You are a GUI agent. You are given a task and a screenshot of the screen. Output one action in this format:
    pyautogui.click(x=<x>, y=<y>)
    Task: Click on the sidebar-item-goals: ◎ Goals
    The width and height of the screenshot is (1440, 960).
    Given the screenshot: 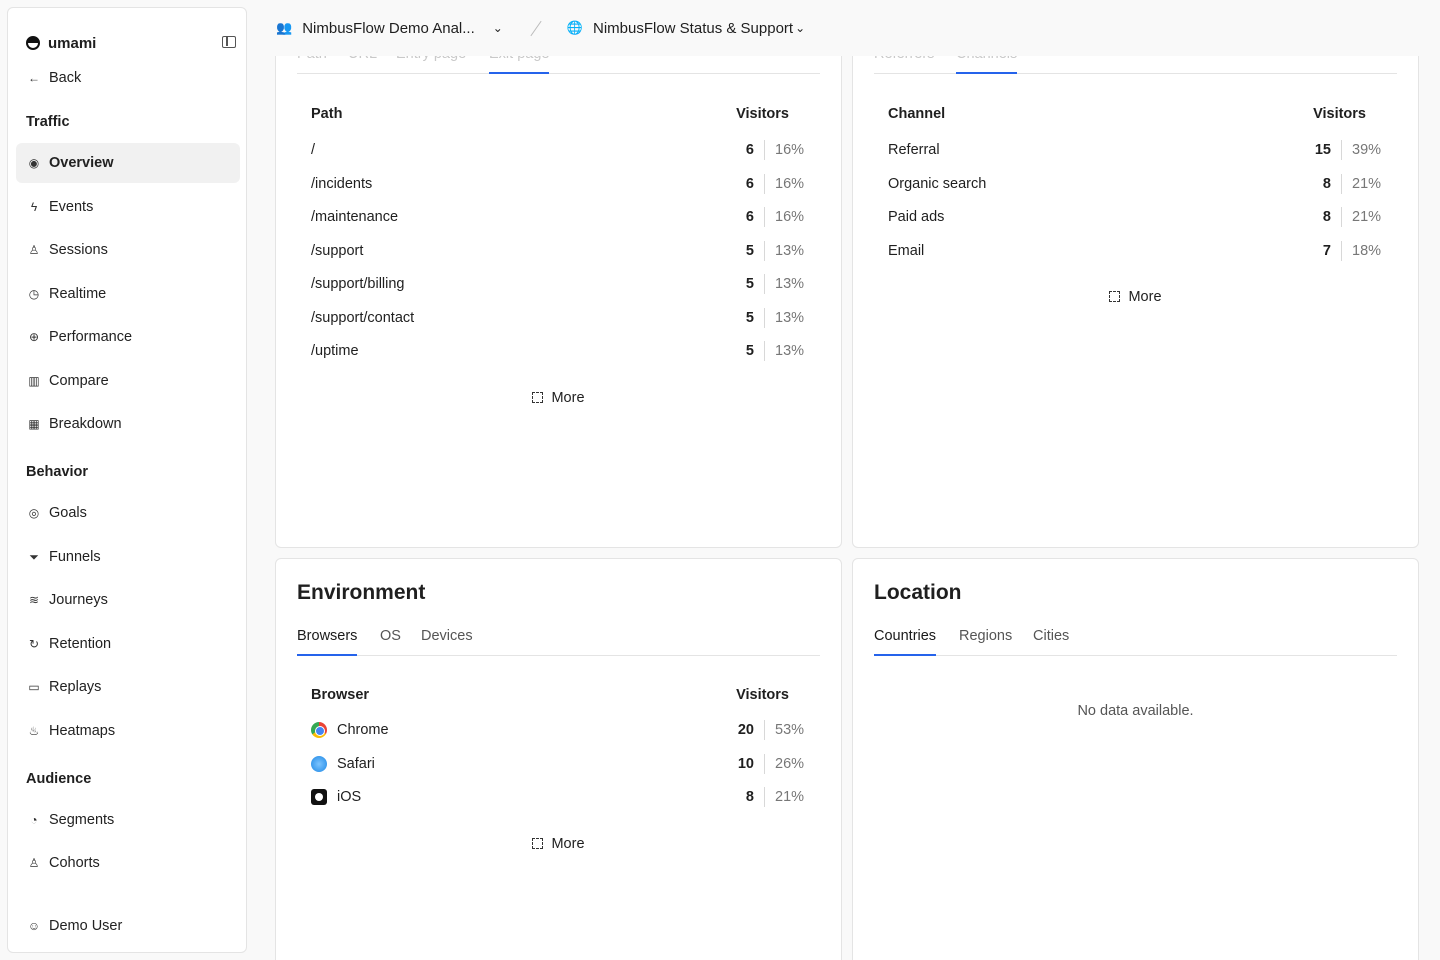 What is the action you would take?
    pyautogui.click(x=128, y=513)
    